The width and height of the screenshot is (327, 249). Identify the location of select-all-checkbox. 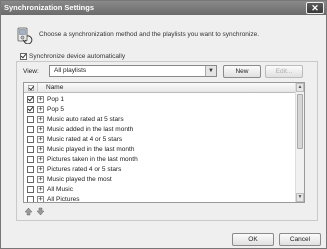
(30, 87).